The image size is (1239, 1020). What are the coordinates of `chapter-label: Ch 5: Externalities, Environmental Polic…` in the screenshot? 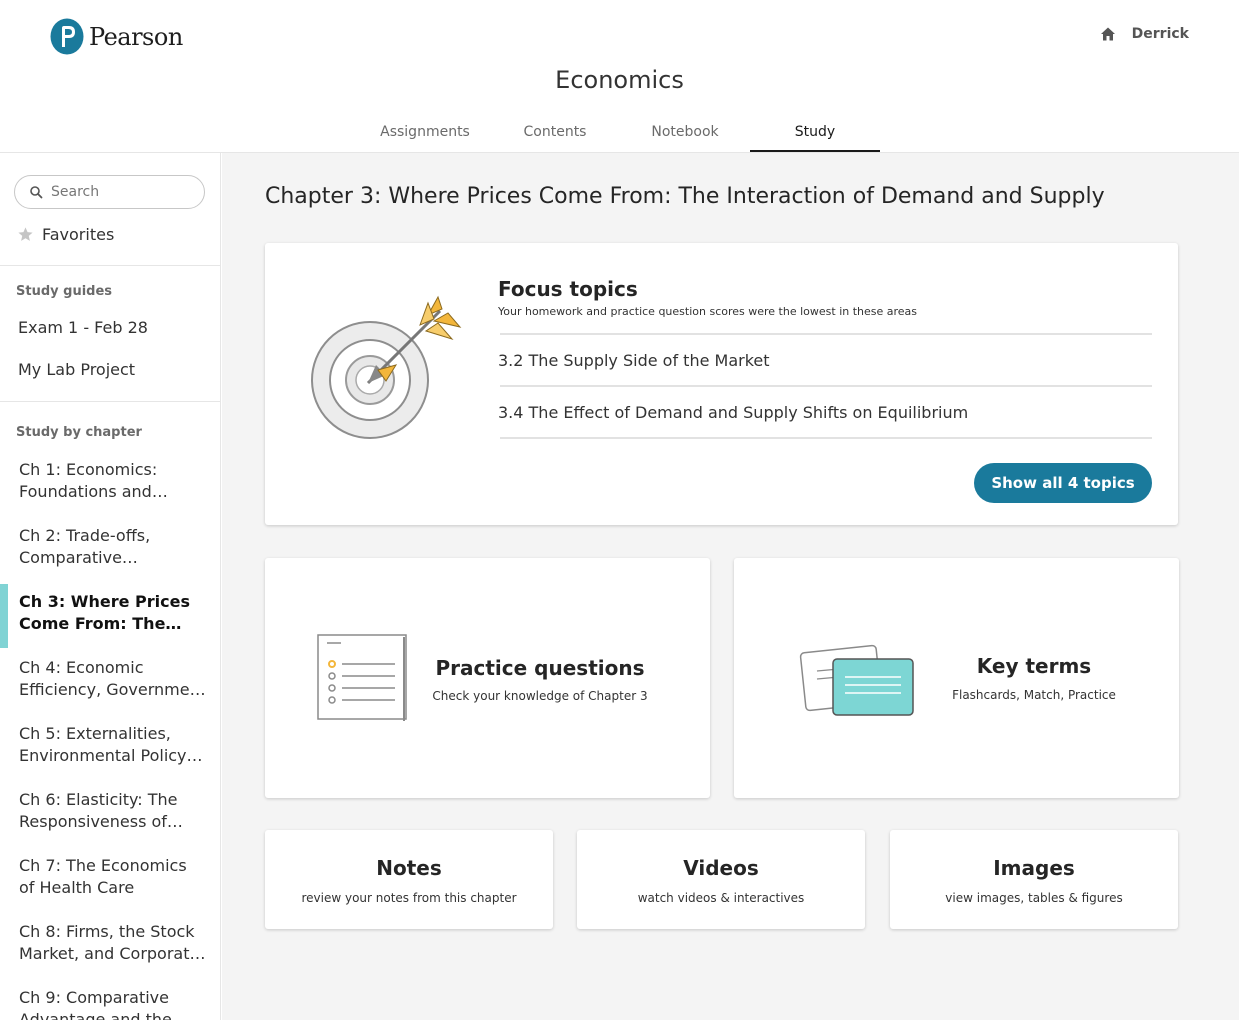 It's located at (105, 744).